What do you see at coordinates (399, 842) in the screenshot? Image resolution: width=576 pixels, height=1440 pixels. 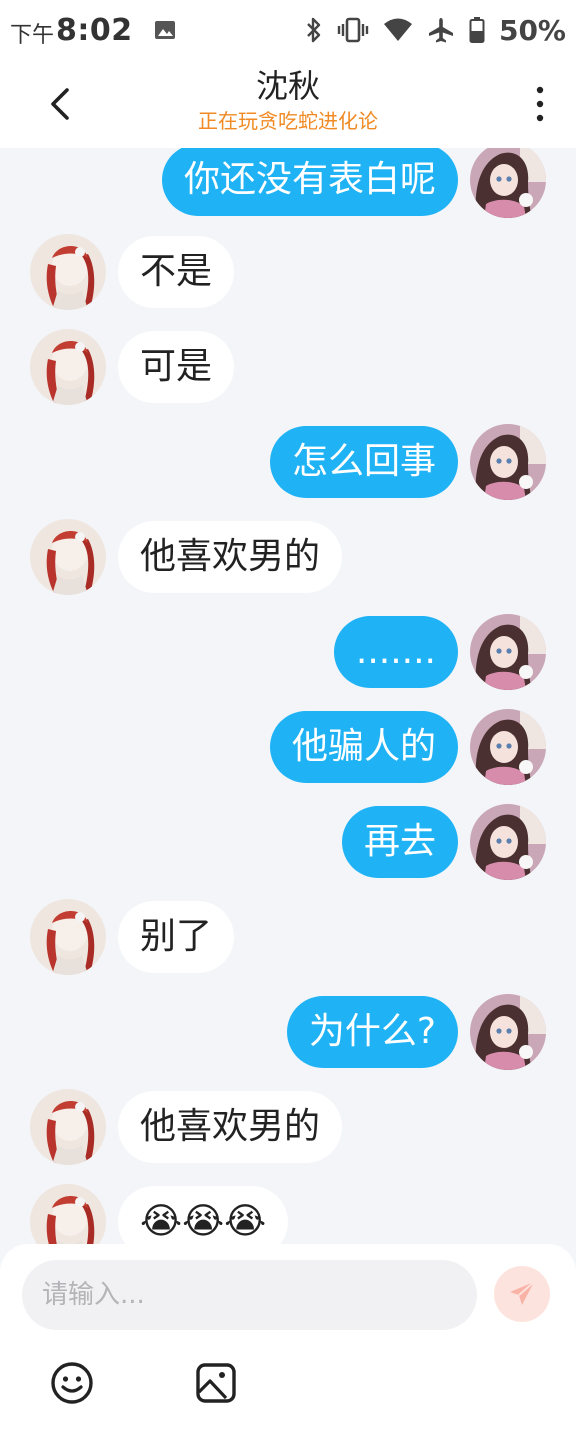 I see `message-bubble: 再去` at bounding box center [399, 842].